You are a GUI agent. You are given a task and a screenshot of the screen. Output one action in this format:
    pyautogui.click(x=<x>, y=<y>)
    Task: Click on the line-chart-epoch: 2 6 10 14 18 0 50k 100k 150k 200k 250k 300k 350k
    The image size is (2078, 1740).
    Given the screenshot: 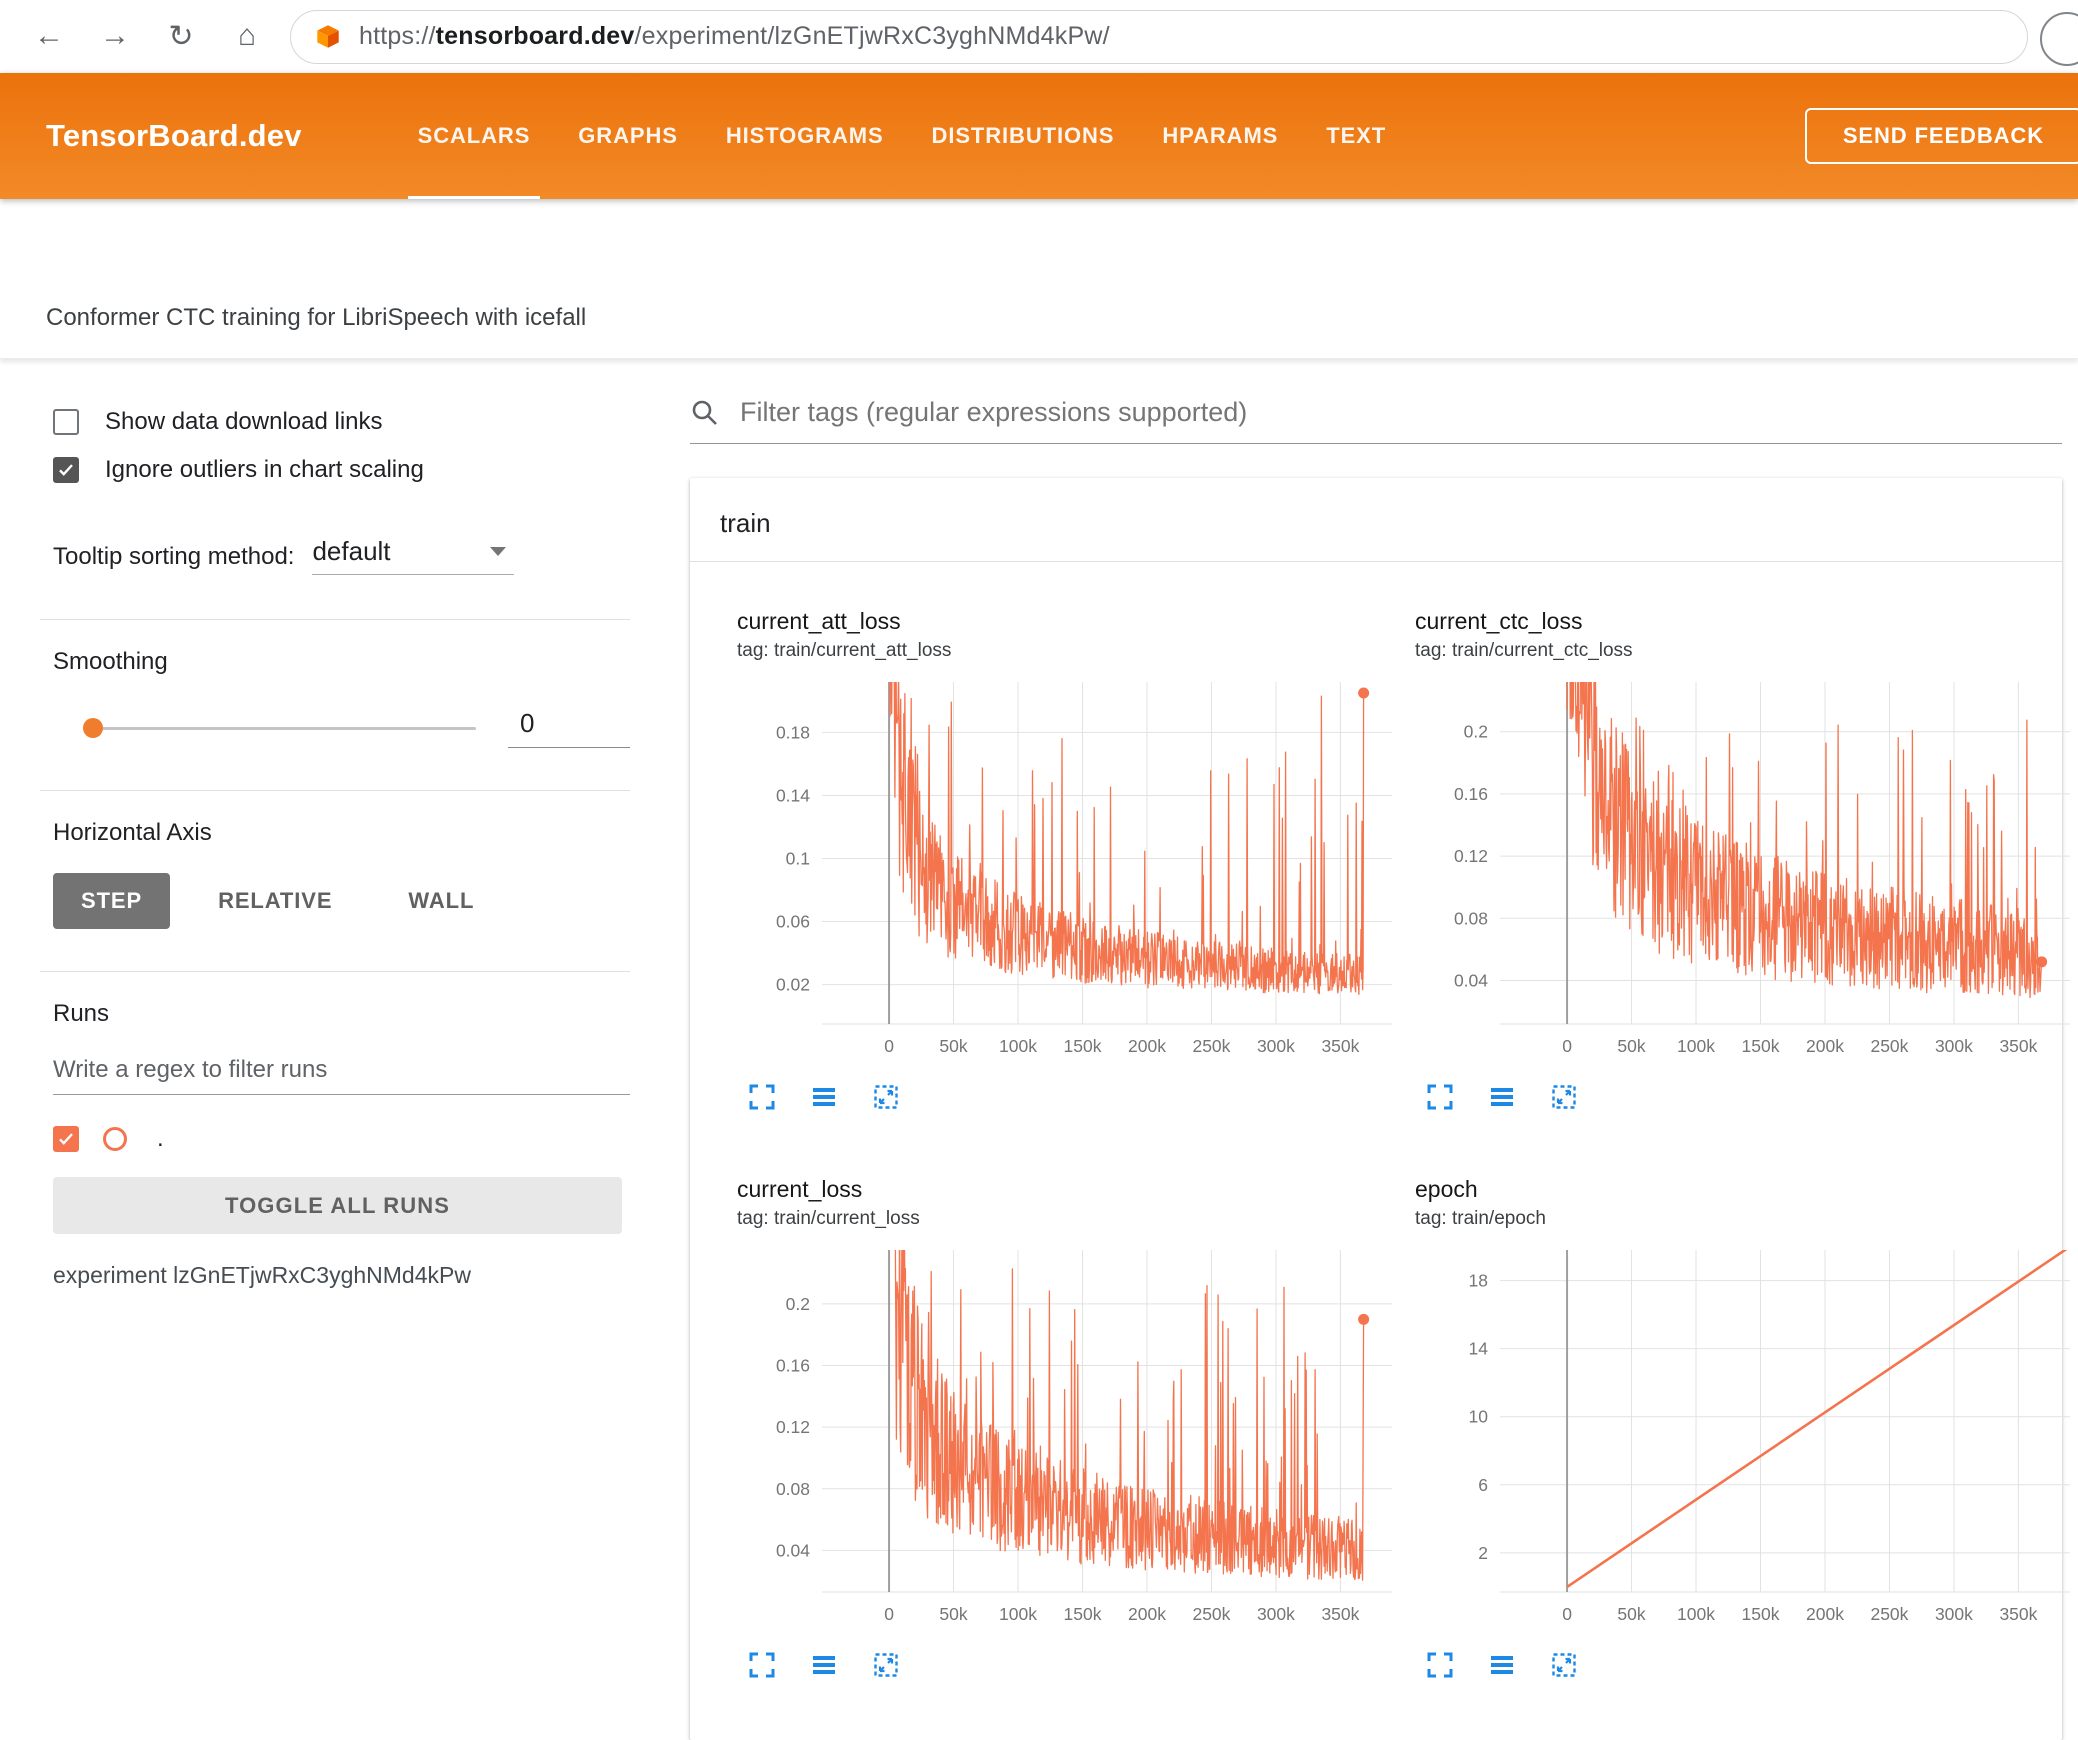 What is the action you would take?
    pyautogui.click(x=1745, y=1438)
    